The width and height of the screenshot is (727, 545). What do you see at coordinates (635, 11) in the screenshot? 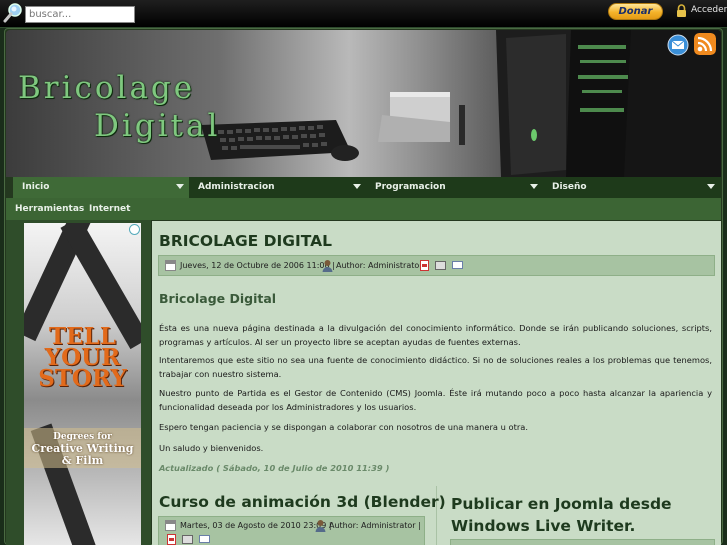
I see `donate-button: Donar` at bounding box center [635, 11].